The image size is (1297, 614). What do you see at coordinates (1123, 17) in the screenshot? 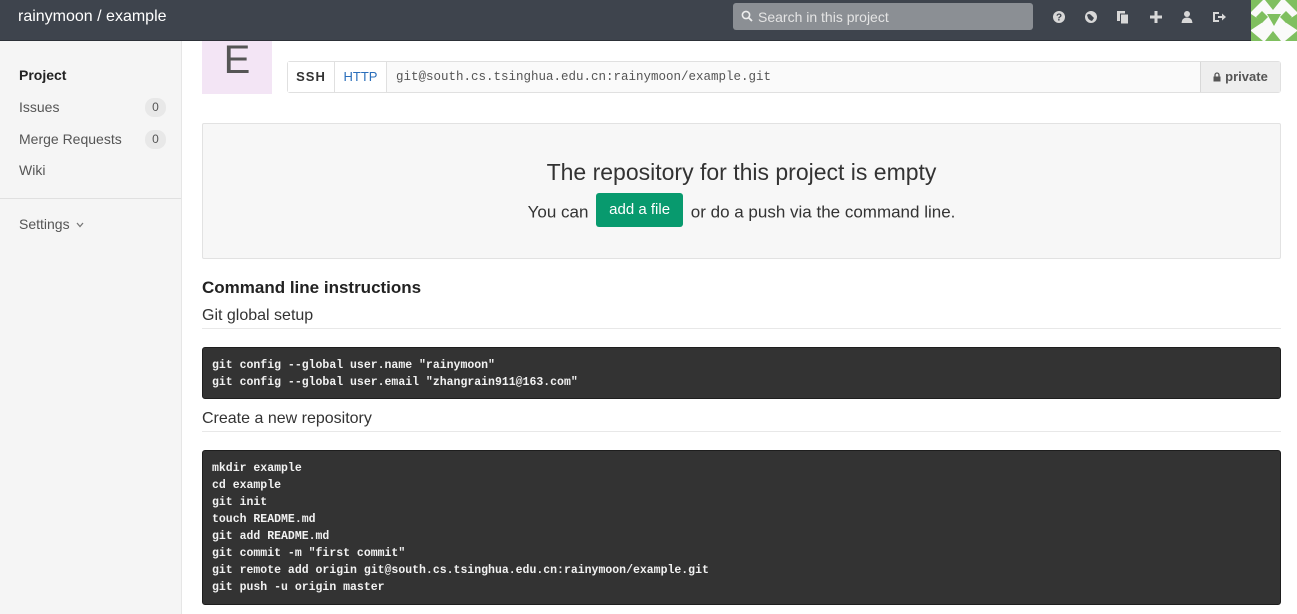
I see `copy-icon` at bounding box center [1123, 17].